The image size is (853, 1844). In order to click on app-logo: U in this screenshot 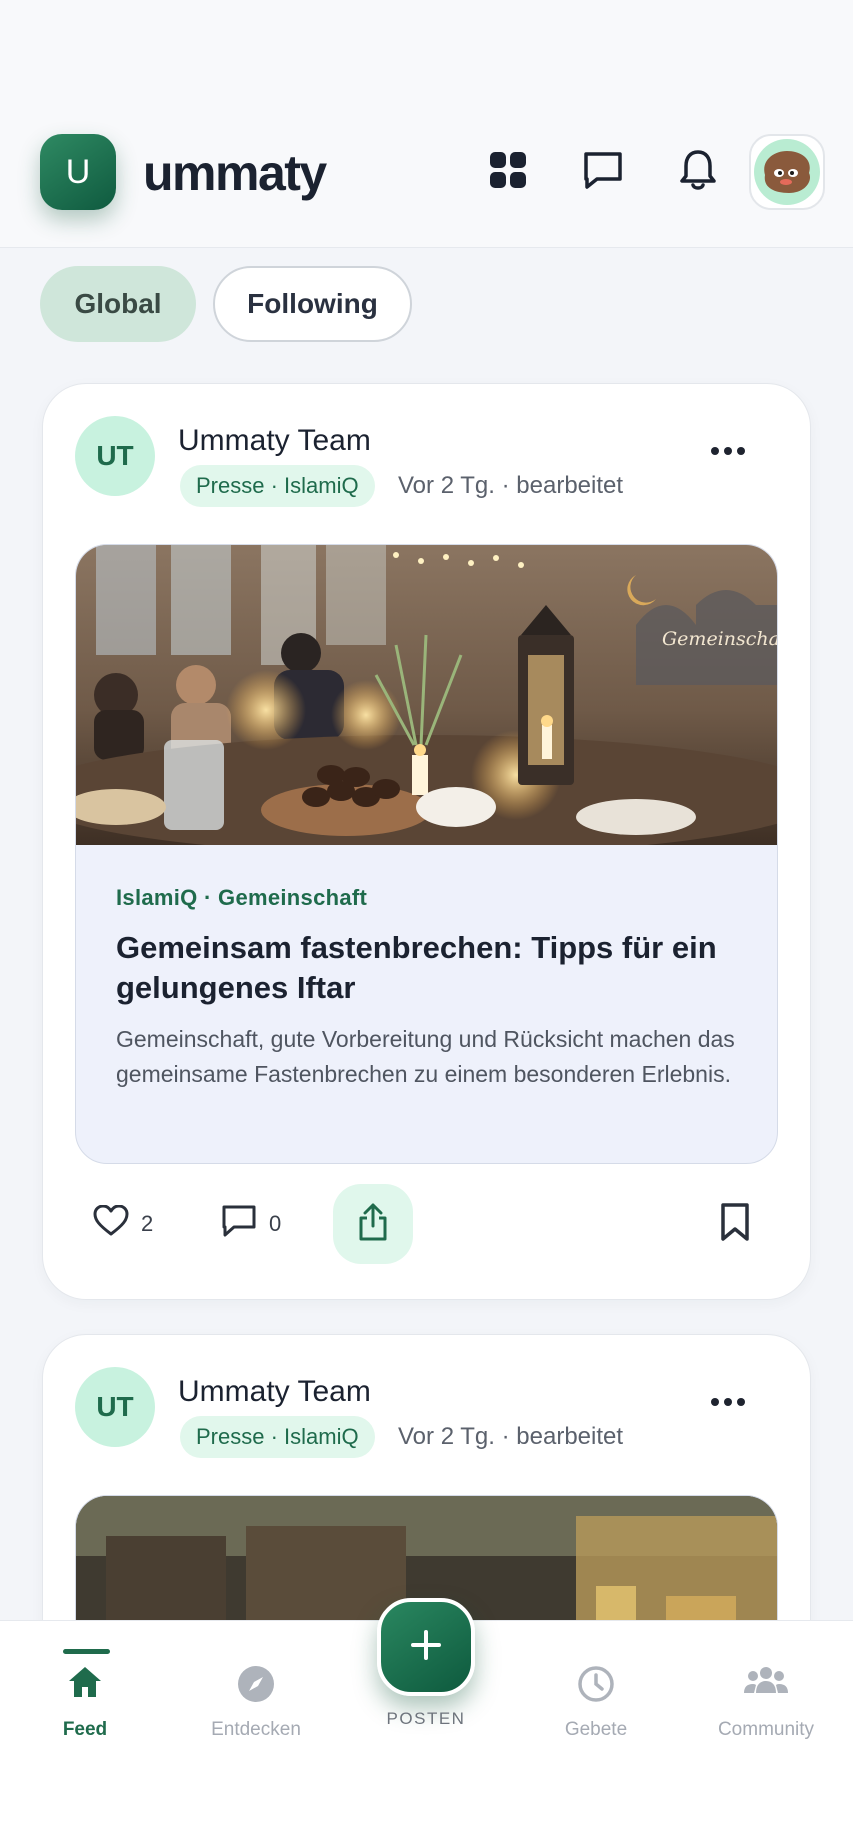, I will do `click(78, 172)`.